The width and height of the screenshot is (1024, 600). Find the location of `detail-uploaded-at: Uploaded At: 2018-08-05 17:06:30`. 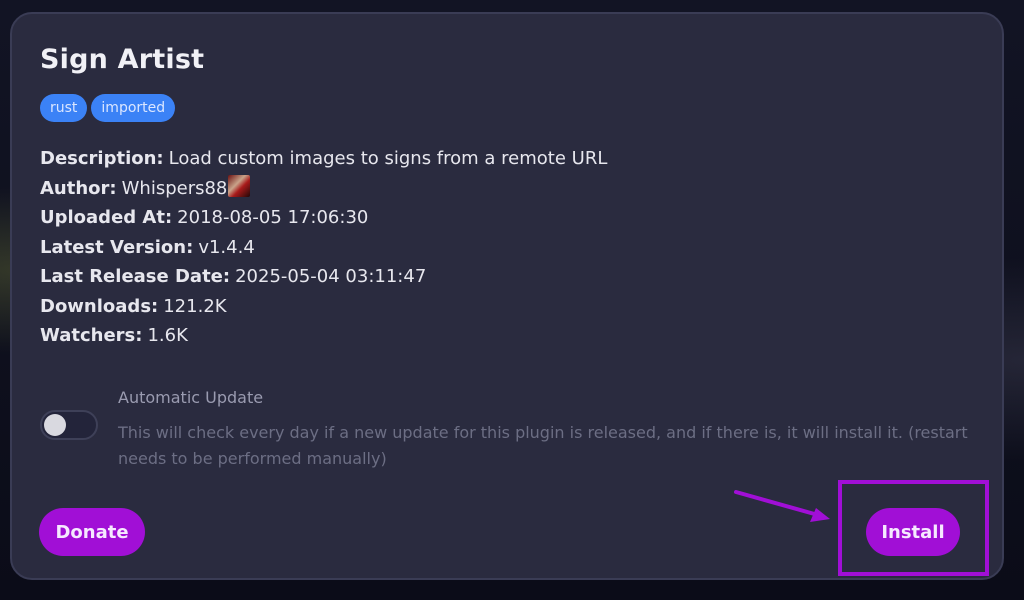

detail-uploaded-at: Uploaded At: 2018-08-05 17:06:30 is located at coordinates (323, 218).